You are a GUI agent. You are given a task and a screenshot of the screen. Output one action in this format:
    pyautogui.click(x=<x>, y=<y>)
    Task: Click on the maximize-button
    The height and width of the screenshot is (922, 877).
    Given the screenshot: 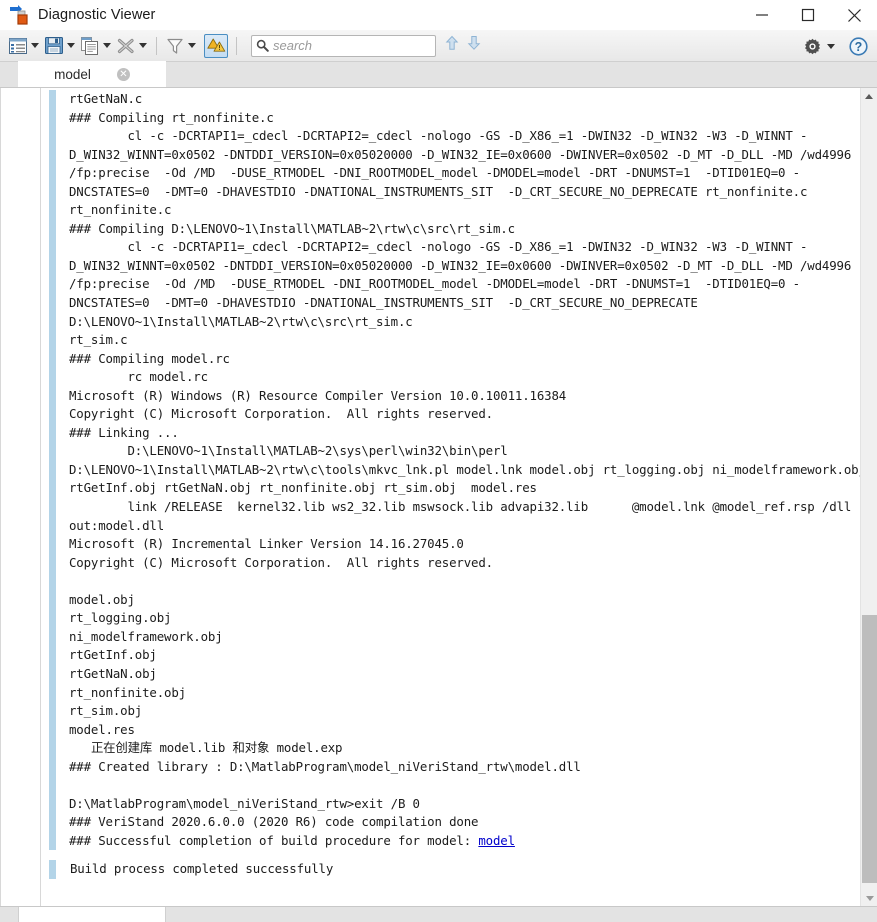 What is the action you would take?
    pyautogui.click(x=808, y=15)
    